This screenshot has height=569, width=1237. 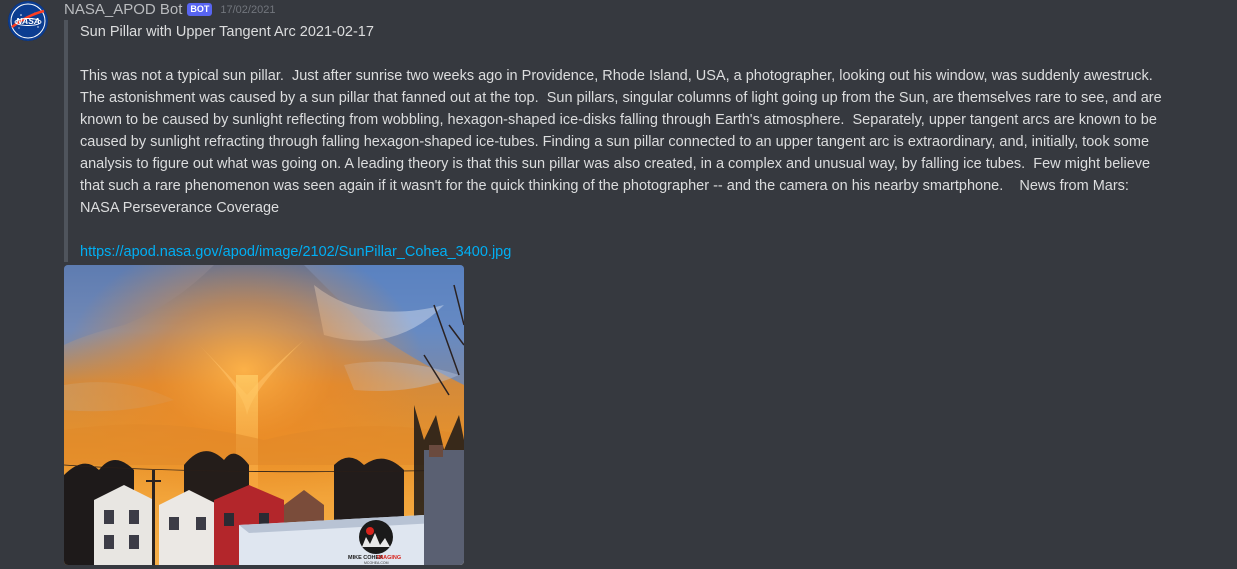 What do you see at coordinates (376, 563) in the screenshot?
I see `watermark-site: MCOHEA.COM` at bounding box center [376, 563].